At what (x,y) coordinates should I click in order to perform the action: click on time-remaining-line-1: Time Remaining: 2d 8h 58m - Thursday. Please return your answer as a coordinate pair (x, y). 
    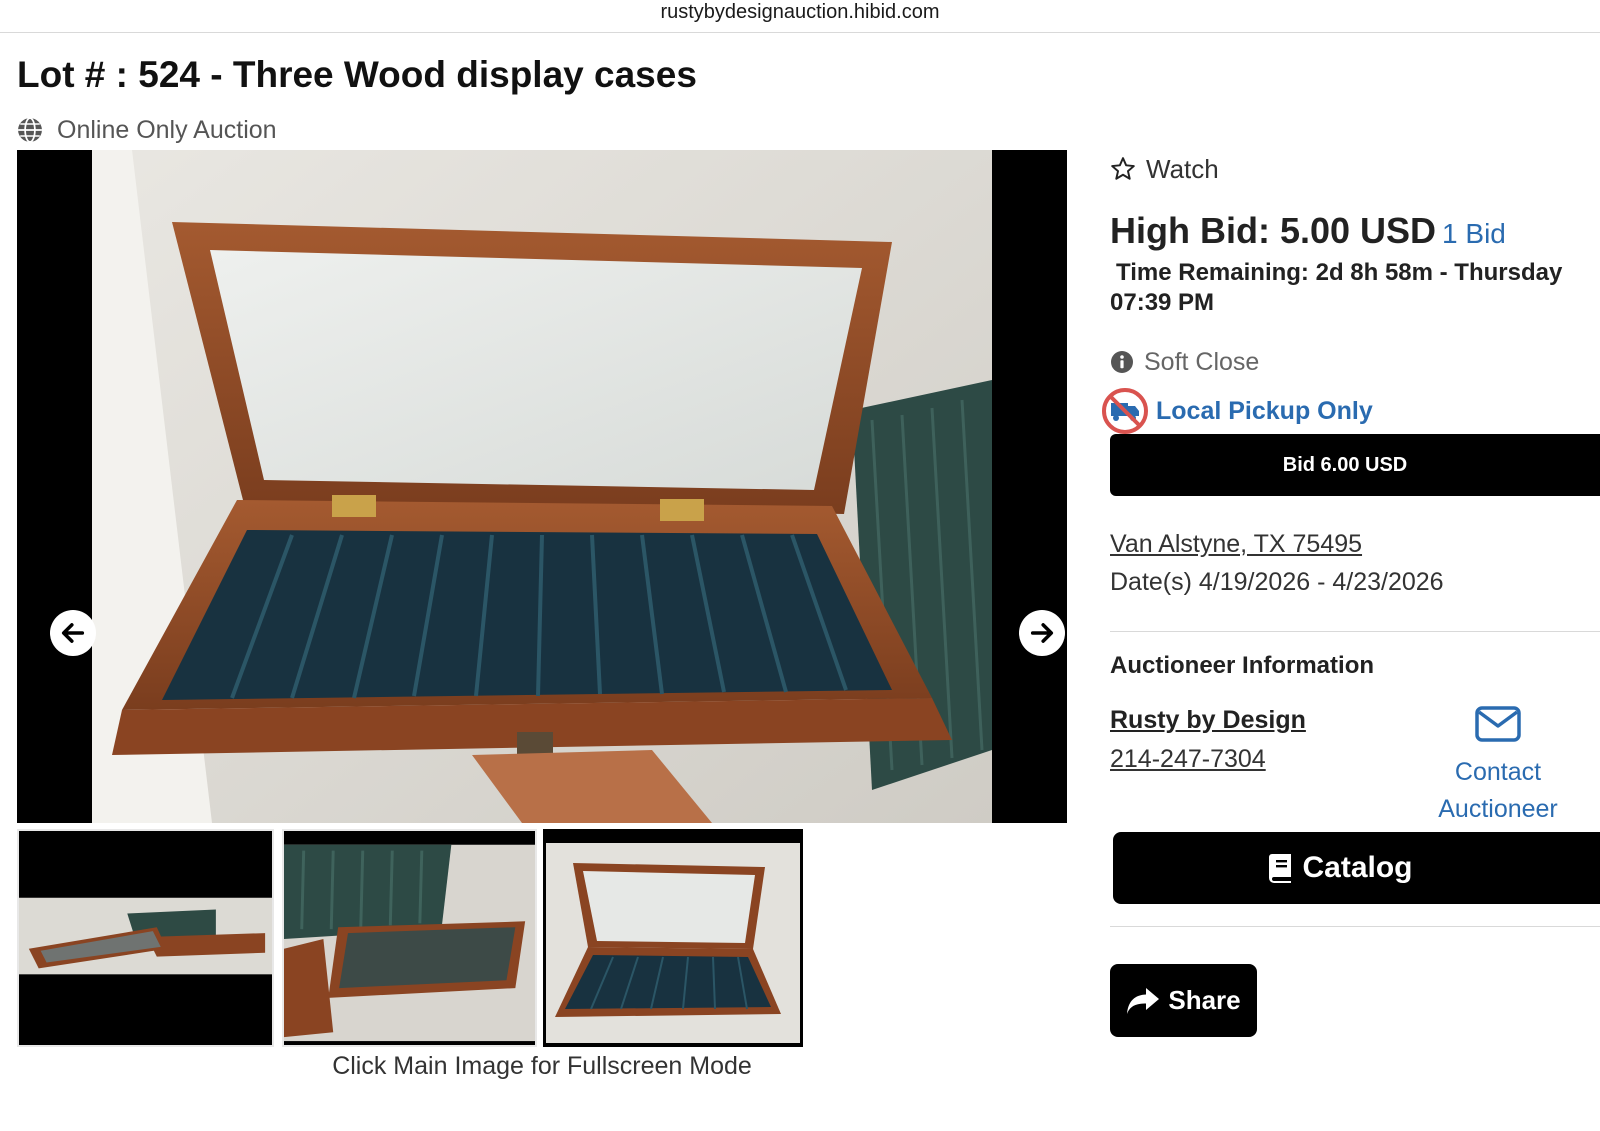
    Looking at the image, I should click on (1339, 272).